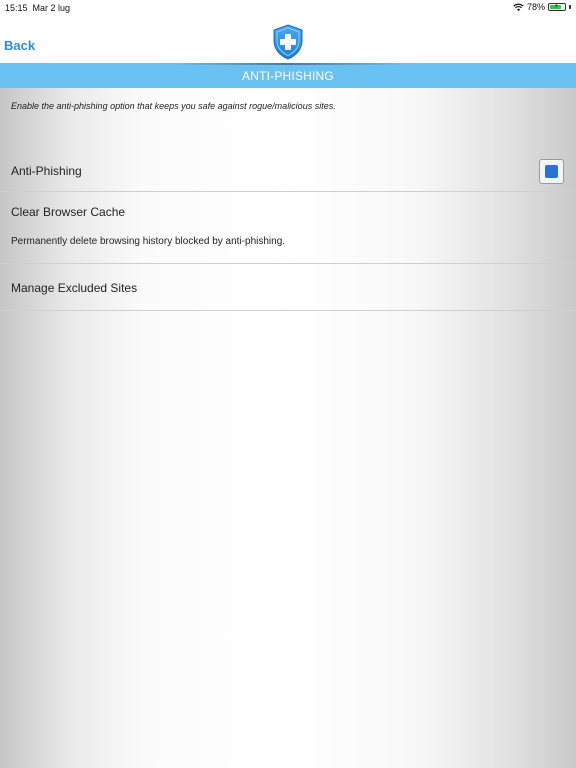 This screenshot has height=768, width=576. Describe the element at coordinates (51, 8) in the screenshot. I see `status-date: Mar 2 lug` at that location.